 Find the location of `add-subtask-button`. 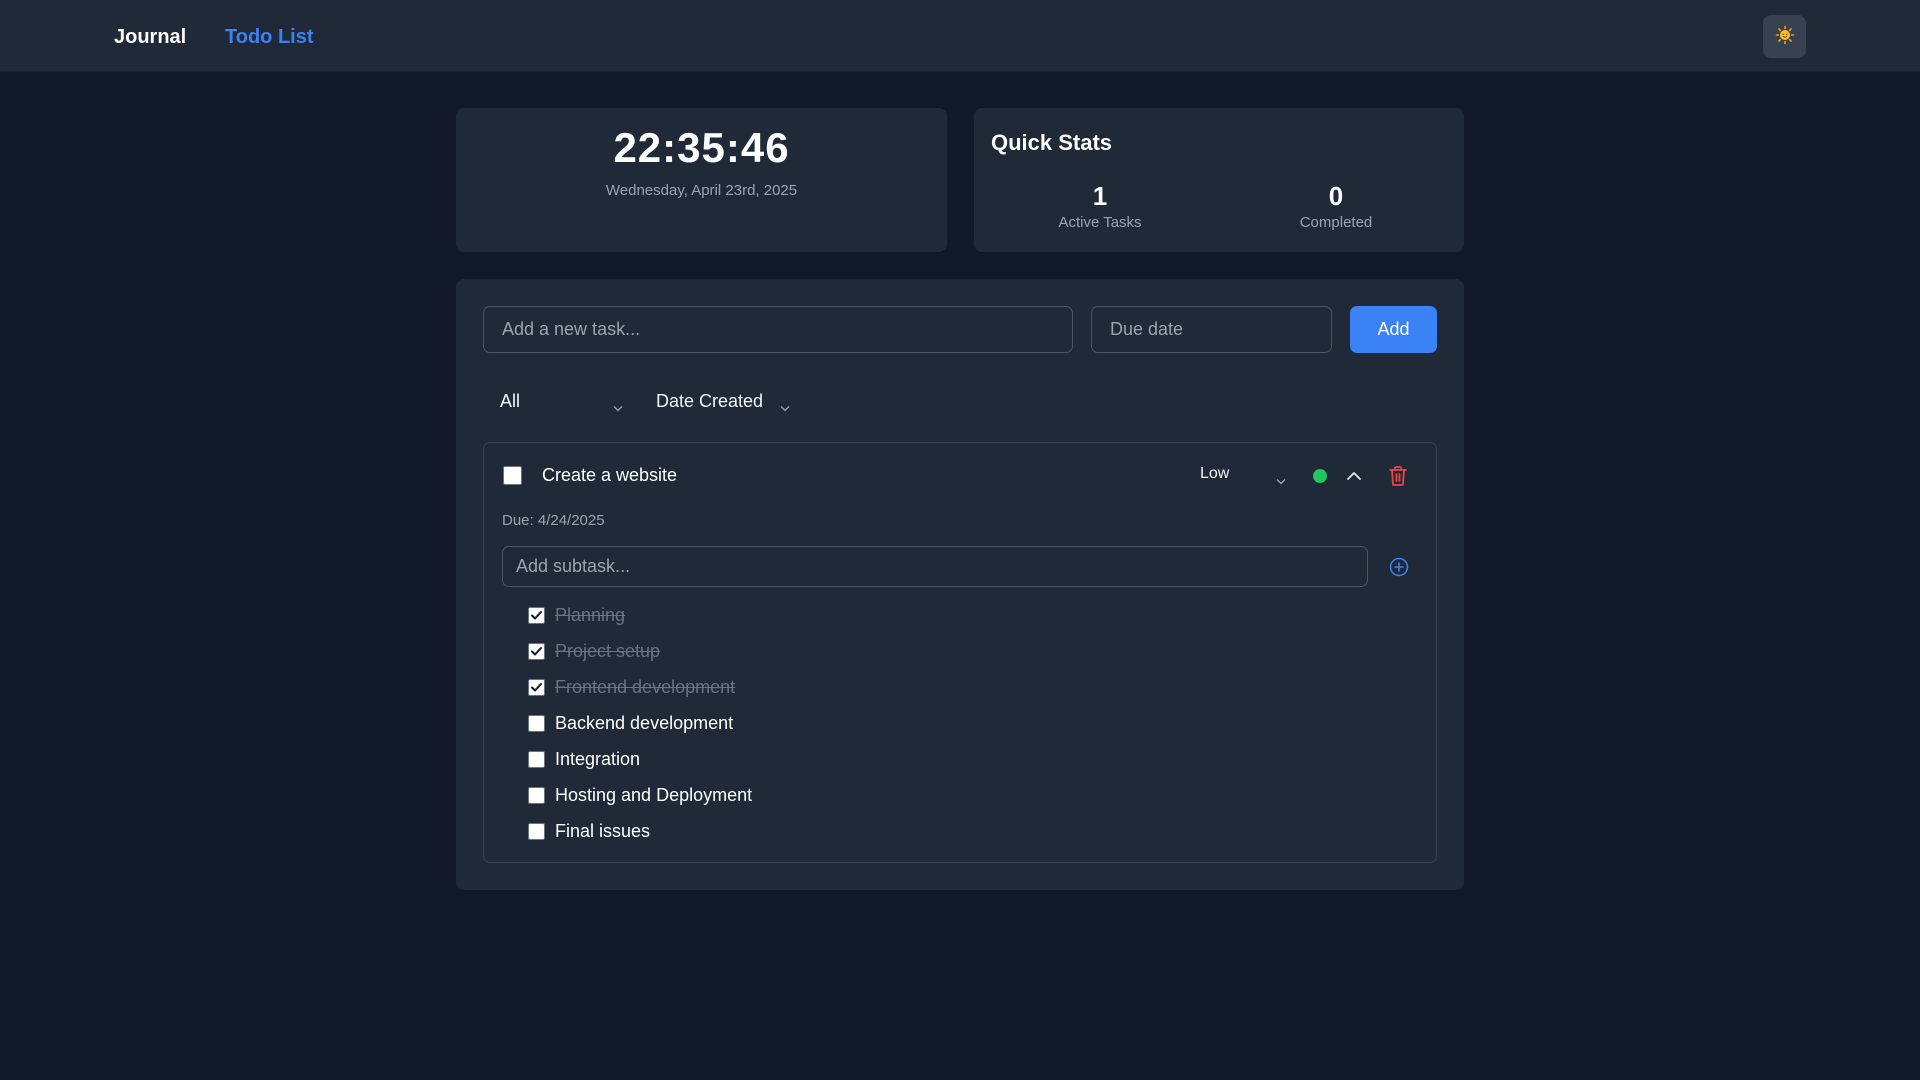

add-subtask-button is located at coordinates (1399, 567).